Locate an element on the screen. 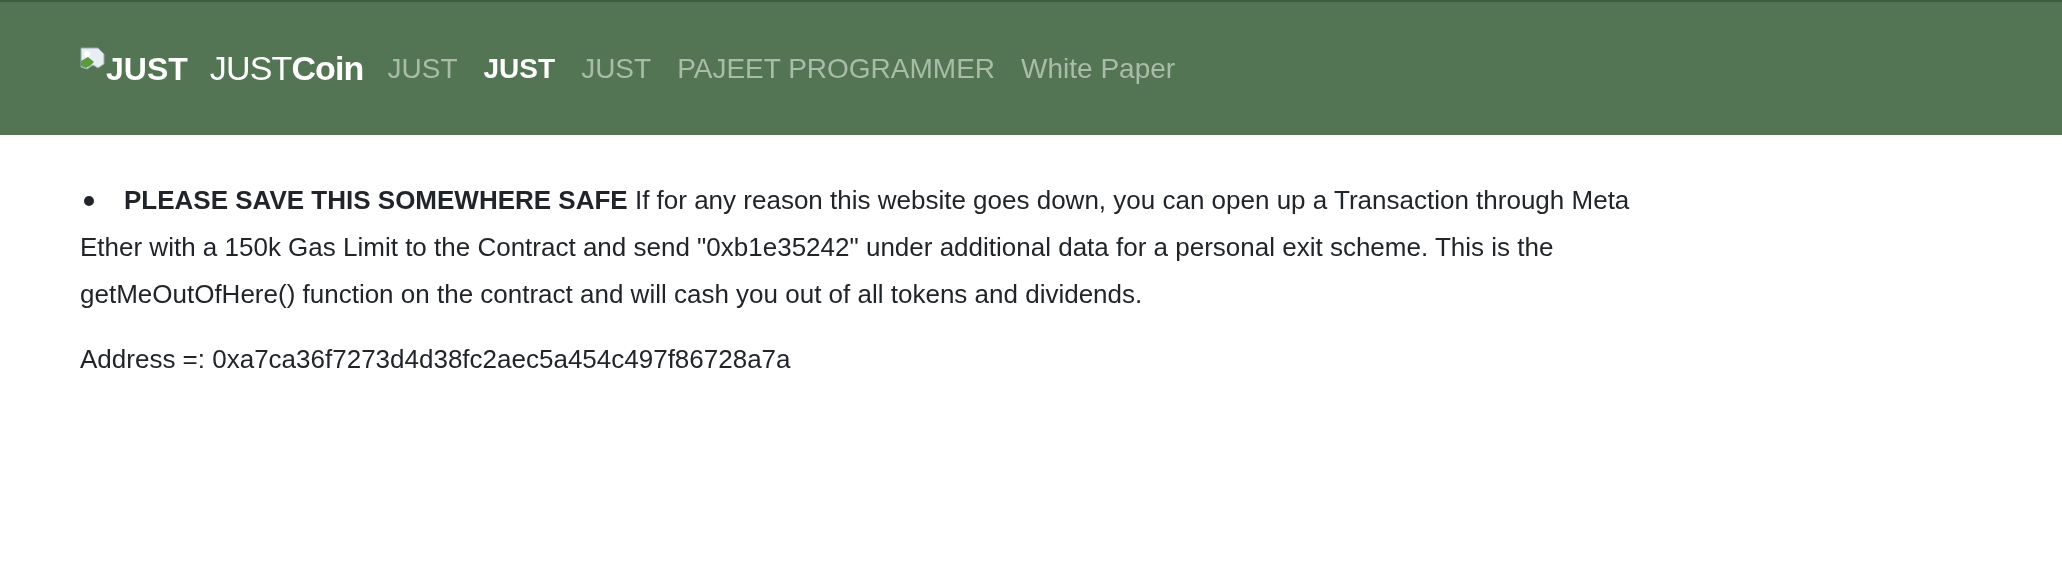  bullet-icon is located at coordinates (89, 200).